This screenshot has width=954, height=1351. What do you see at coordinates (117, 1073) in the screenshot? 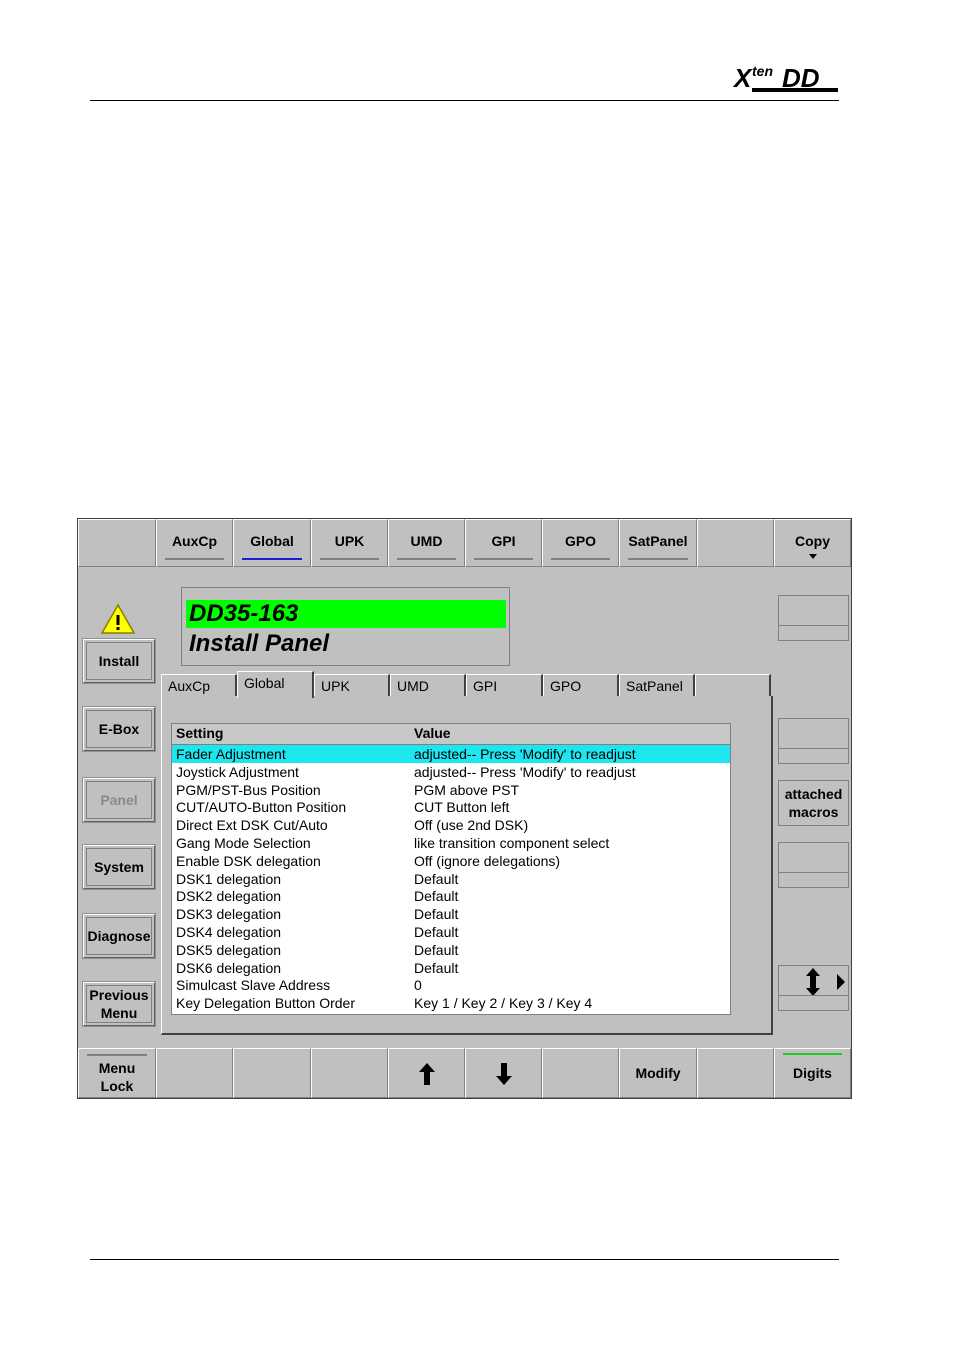
I see `menu-lock-button: Menu Lock` at bounding box center [117, 1073].